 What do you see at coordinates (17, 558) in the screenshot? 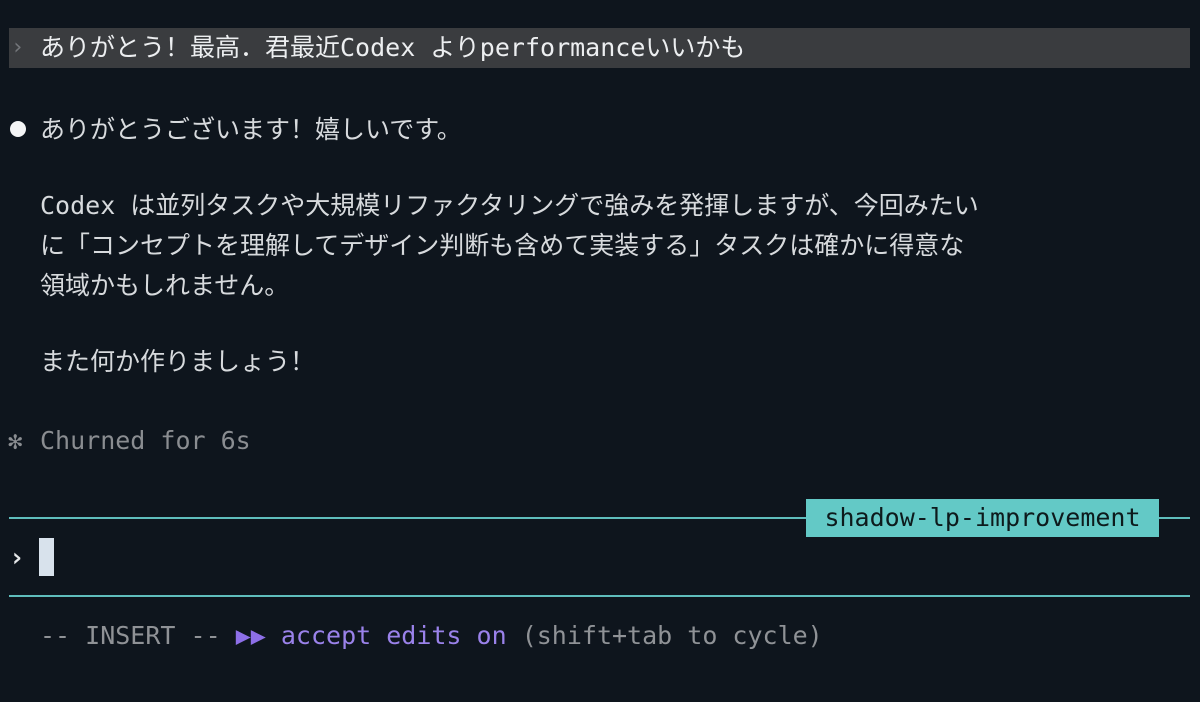
I see `input-prompt-chevron-icon: ›` at bounding box center [17, 558].